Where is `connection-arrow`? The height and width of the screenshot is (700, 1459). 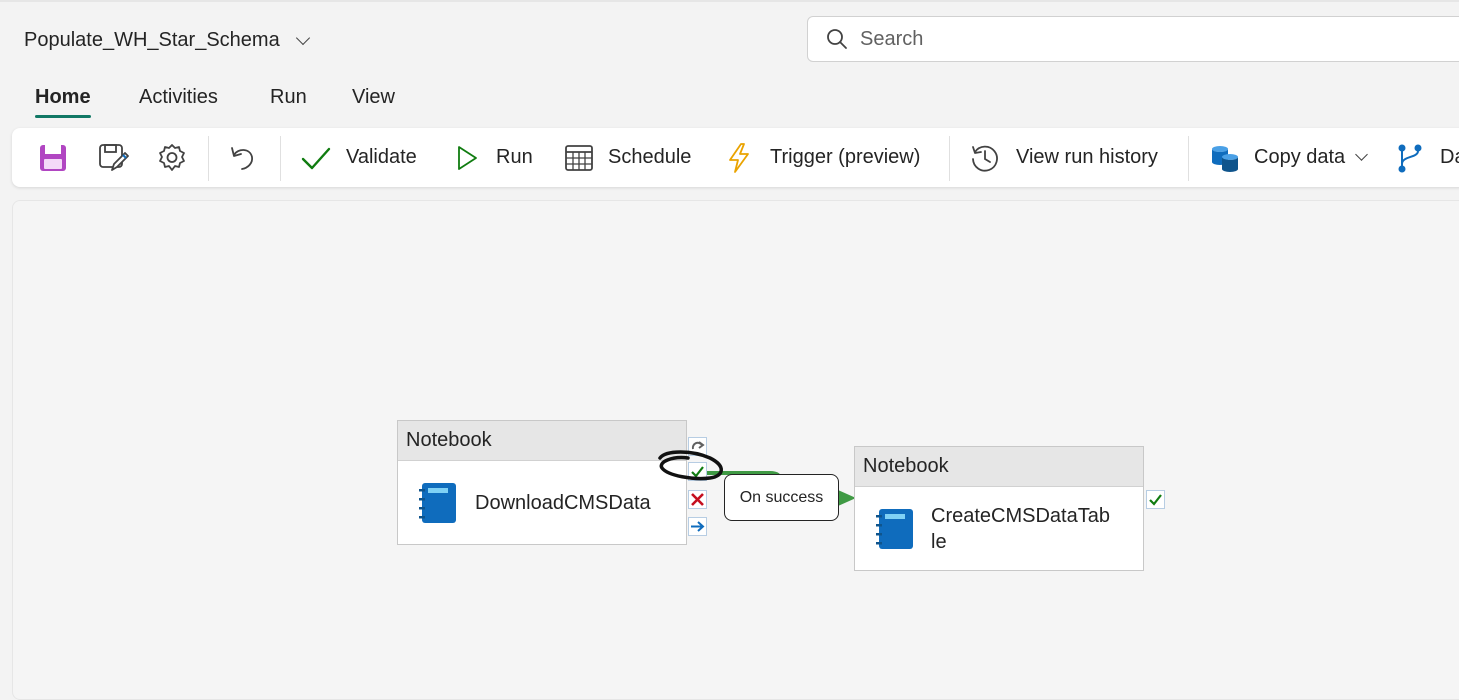
connection-arrow is located at coordinates (781, 488).